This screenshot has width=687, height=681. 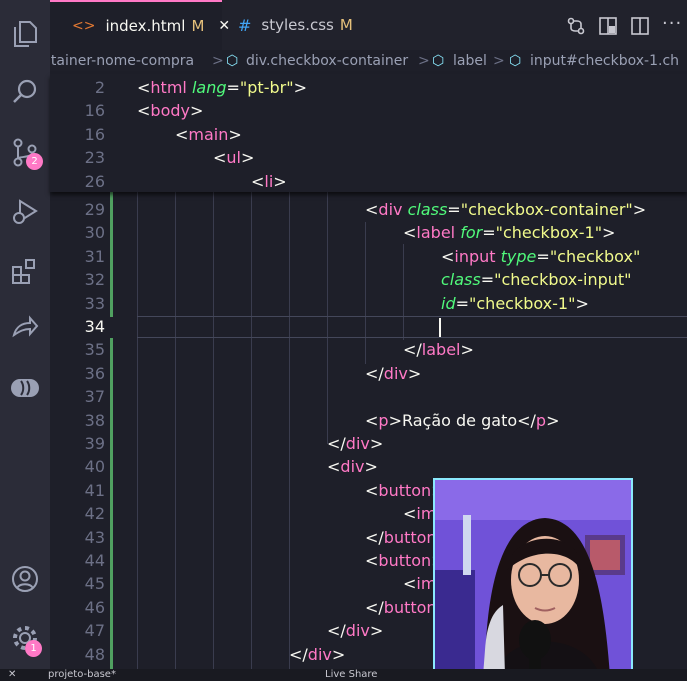 I want to click on code-token: id, so click(x=448, y=303).